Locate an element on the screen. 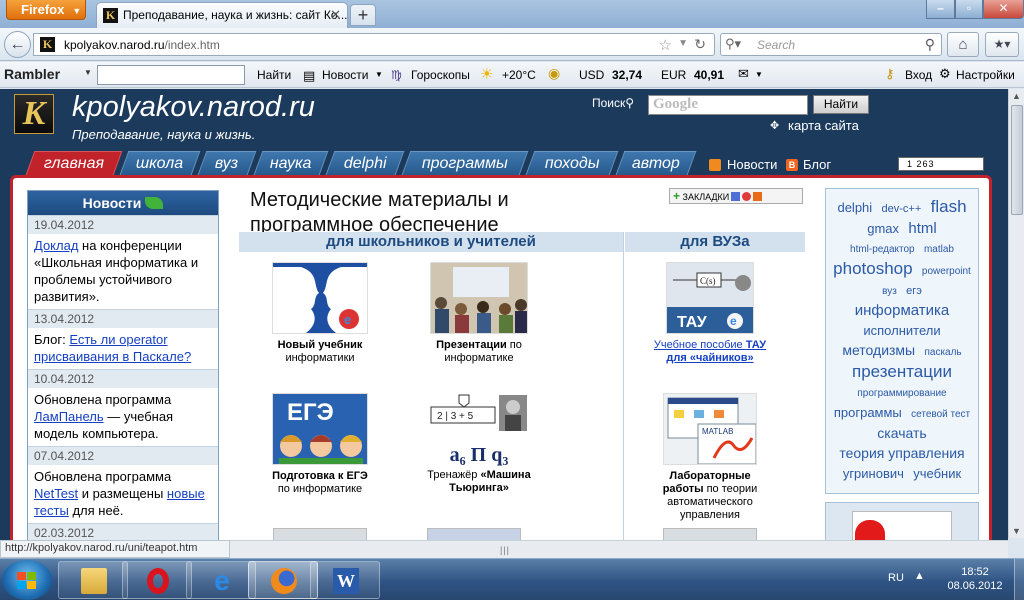 The height and width of the screenshot is (600, 1024). rambler-news-button: Новости is located at coordinates (345, 75).